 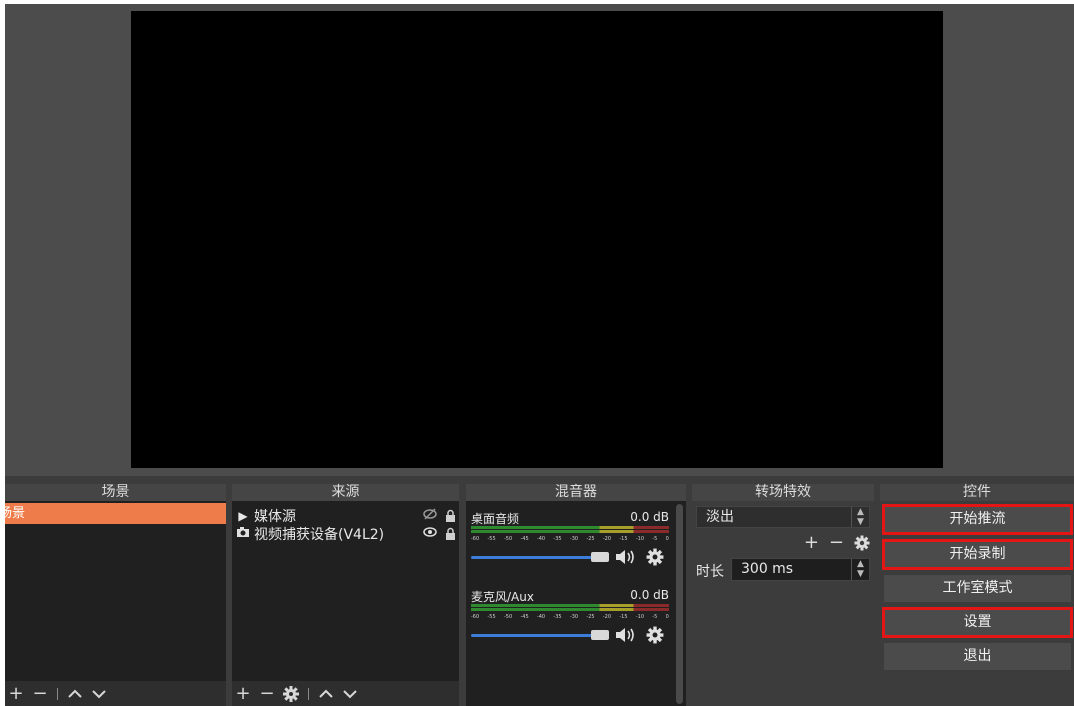 What do you see at coordinates (977, 603) in the screenshot?
I see `controls-panel: 开始推流 开始录制 工作室模式 设置 退出` at bounding box center [977, 603].